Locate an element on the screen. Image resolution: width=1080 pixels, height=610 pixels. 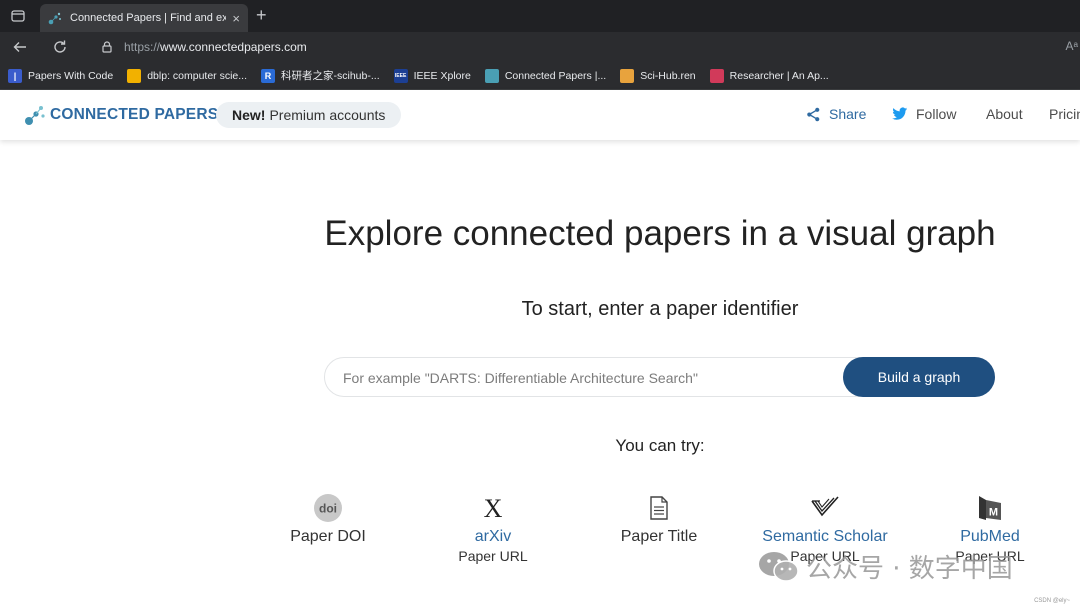
svg-text: X is located at coordinates (493, 508).